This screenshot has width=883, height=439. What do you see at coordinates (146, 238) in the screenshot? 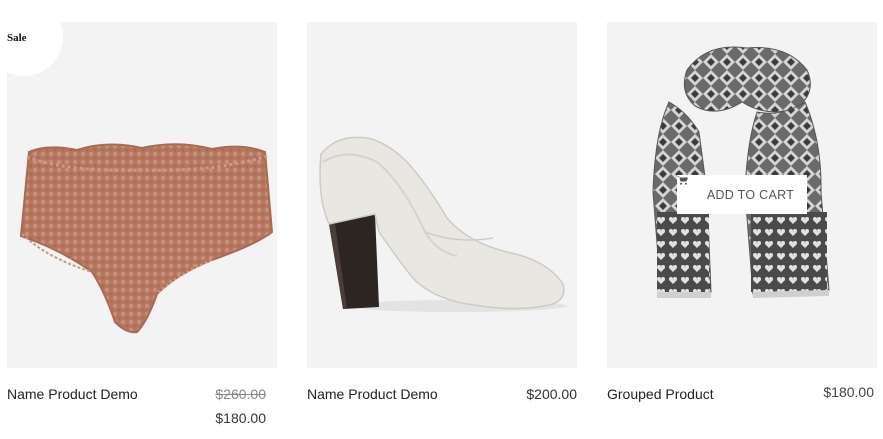
I see `lace-briefs-image` at bounding box center [146, 238].